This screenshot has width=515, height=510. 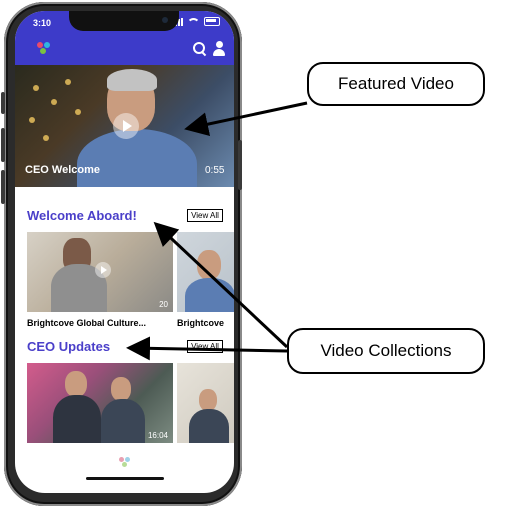 What do you see at coordinates (396, 84) in the screenshot?
I see `featured-video-callout: Featured Video` at bounding box center [396, 84].